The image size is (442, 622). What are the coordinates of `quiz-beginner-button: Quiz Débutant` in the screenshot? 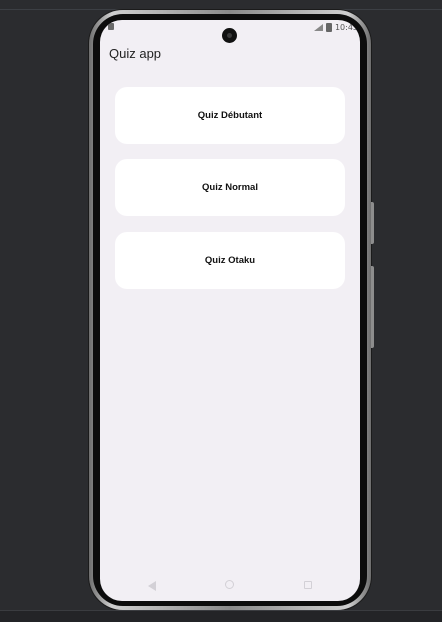 It's located at (230, 115).